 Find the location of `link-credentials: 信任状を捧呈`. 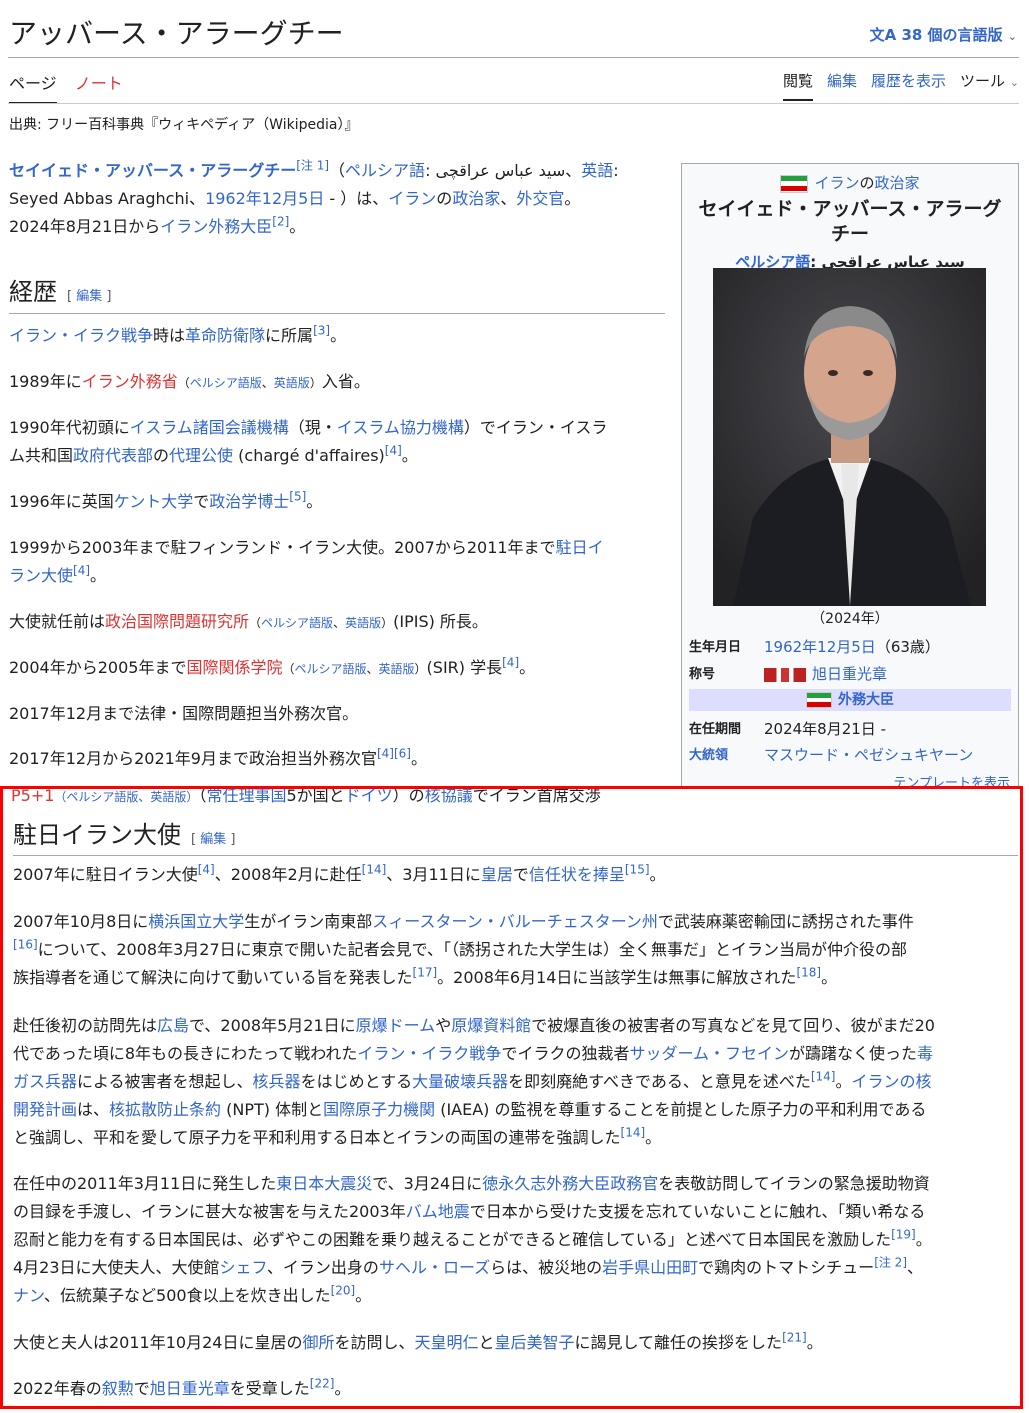

link-credentials: 信任状を捧呈 is located at coordinates (577, 874).